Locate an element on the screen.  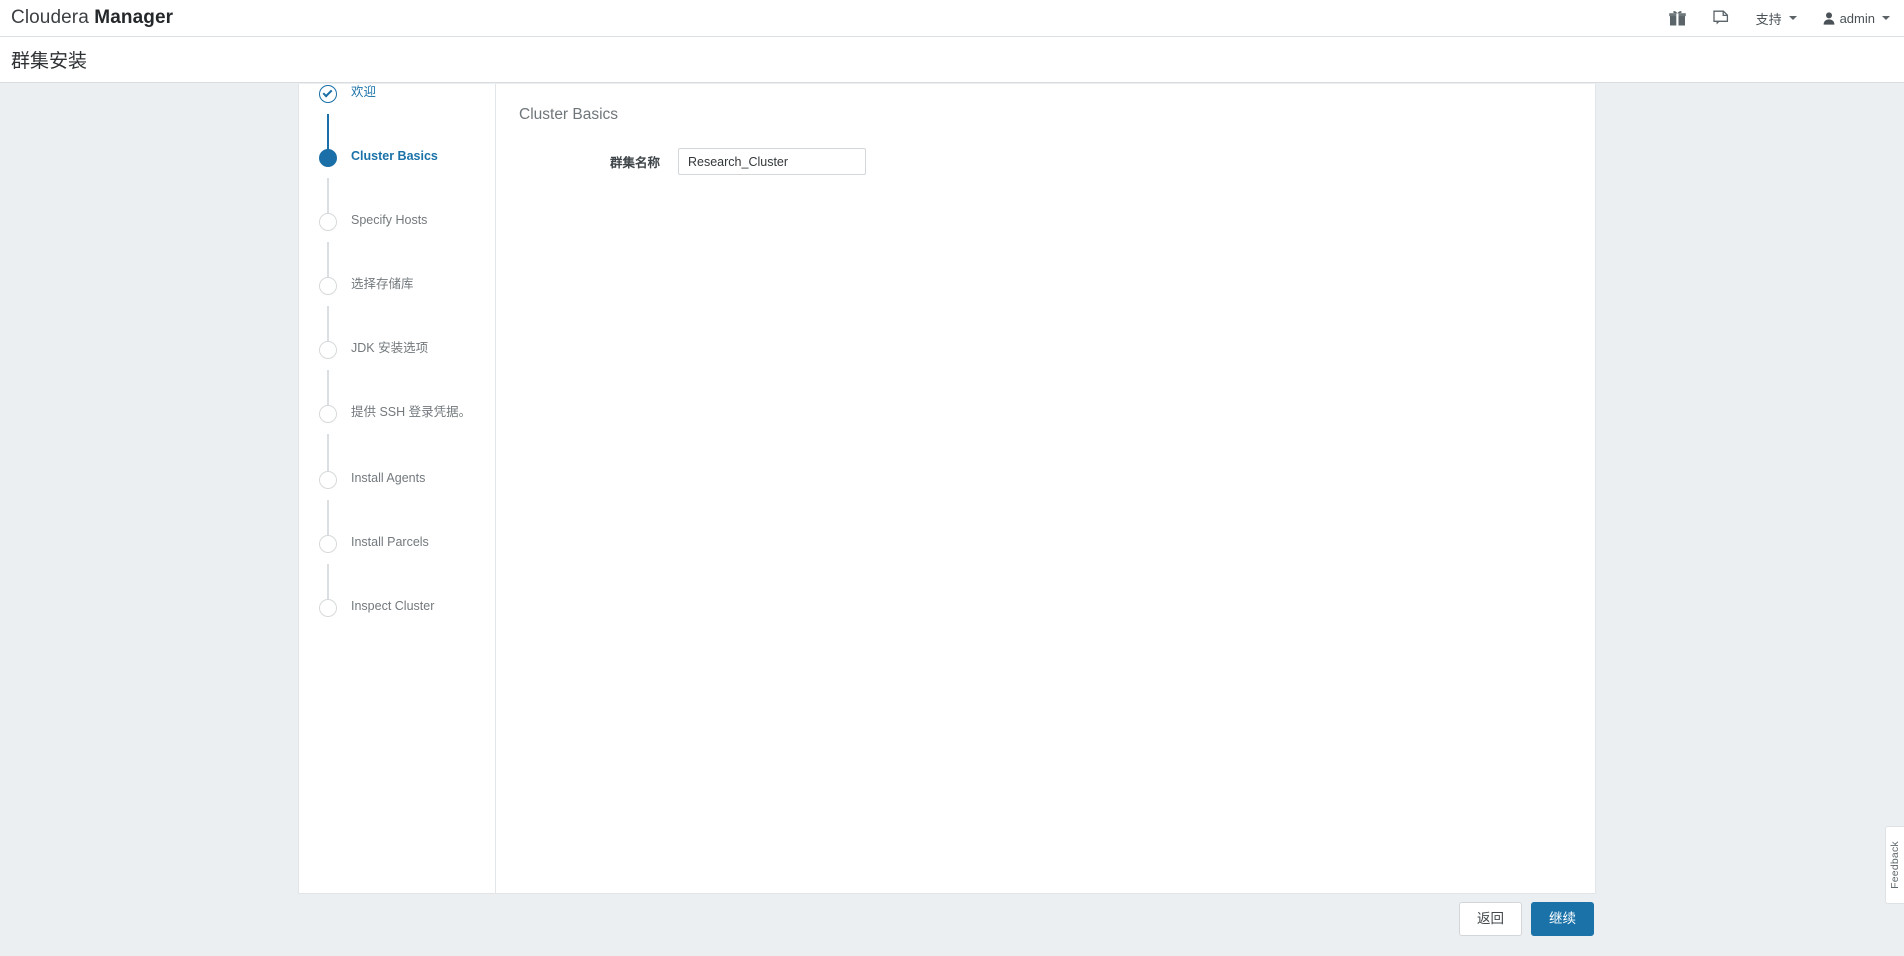
cluster-name-label: 群集名称 is located at coordinates (634, 163).